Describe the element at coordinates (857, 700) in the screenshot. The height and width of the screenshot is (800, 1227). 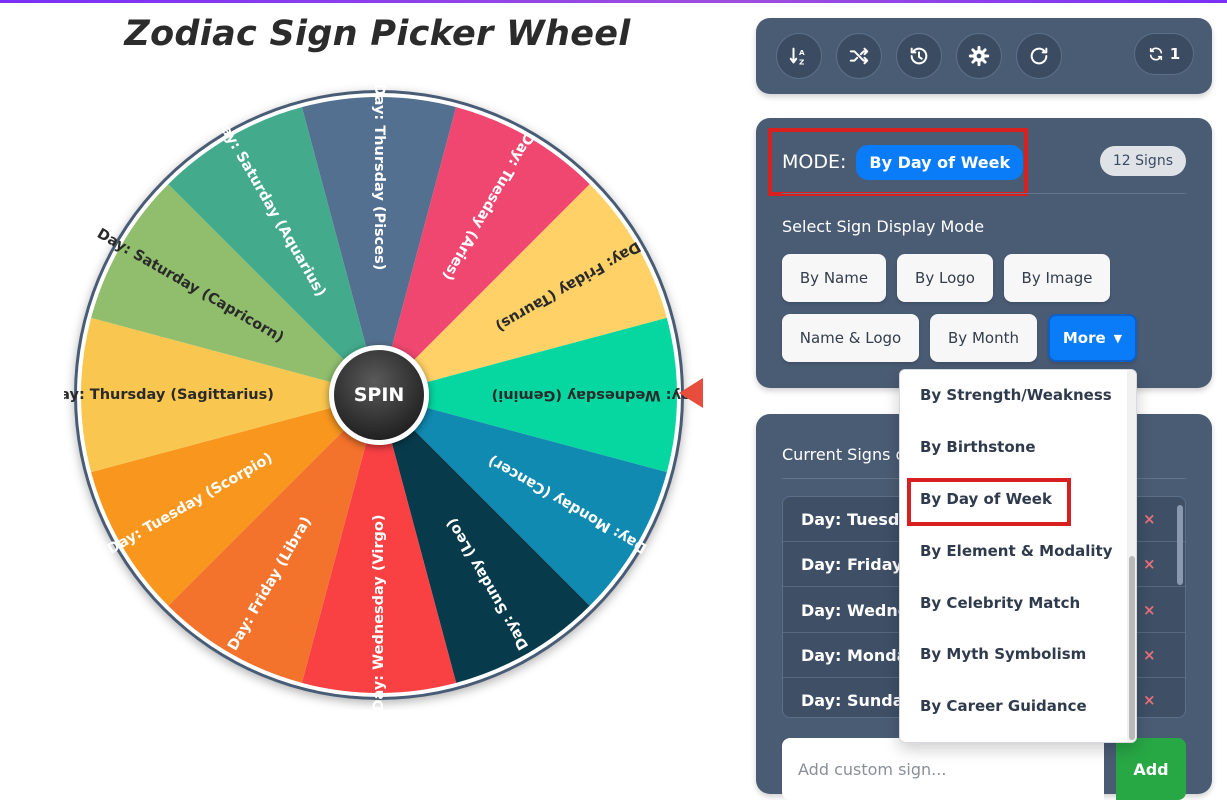
I see `sign-label: Day: Sunday` at that location.